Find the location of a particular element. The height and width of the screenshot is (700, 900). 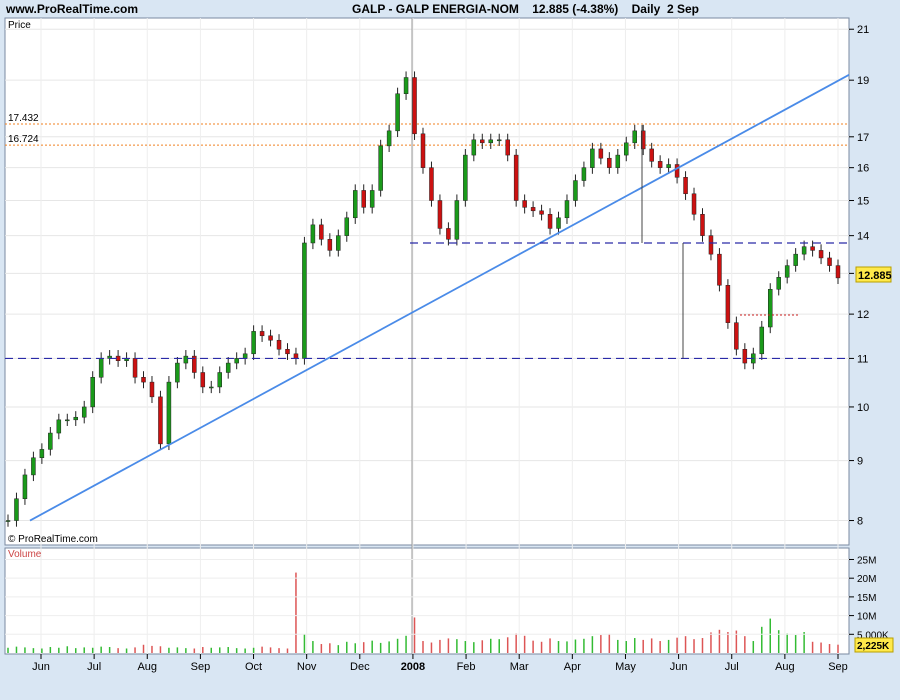

last-price-value: 12.885 is located at coordinates (875, 276).